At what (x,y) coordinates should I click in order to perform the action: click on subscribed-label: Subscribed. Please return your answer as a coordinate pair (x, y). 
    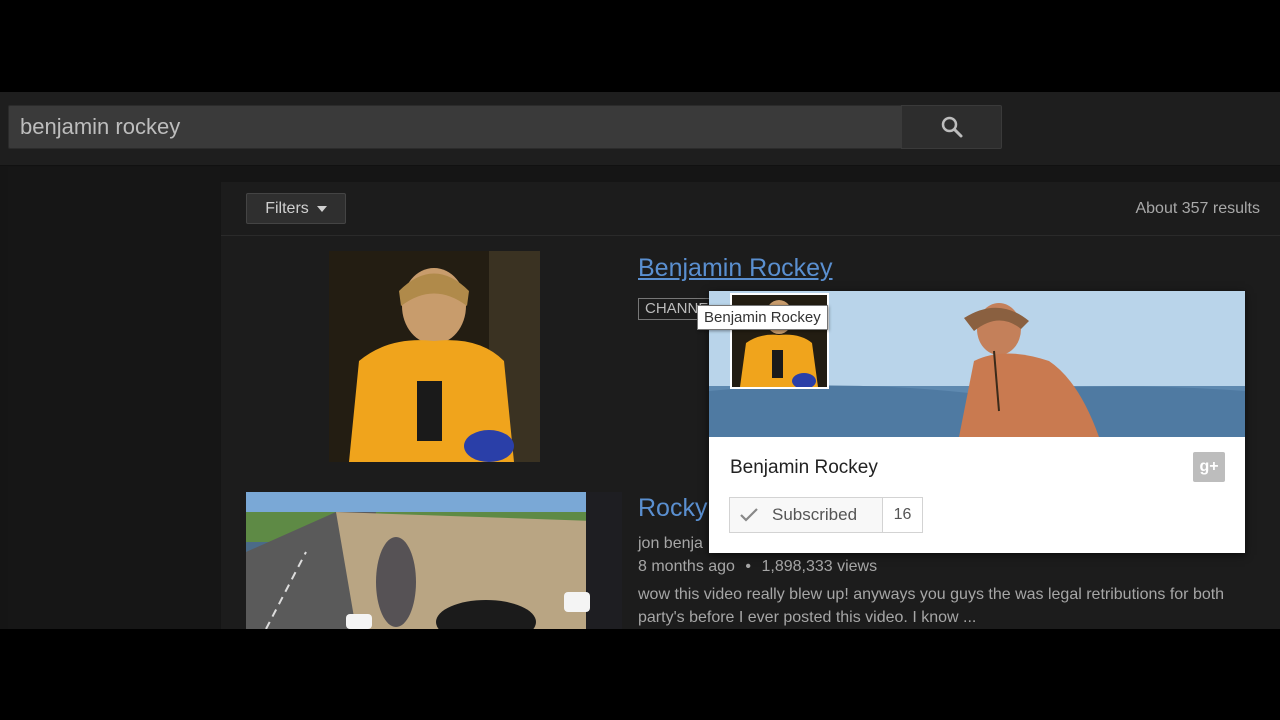
    Looking at the image, I should click on (815, 514).